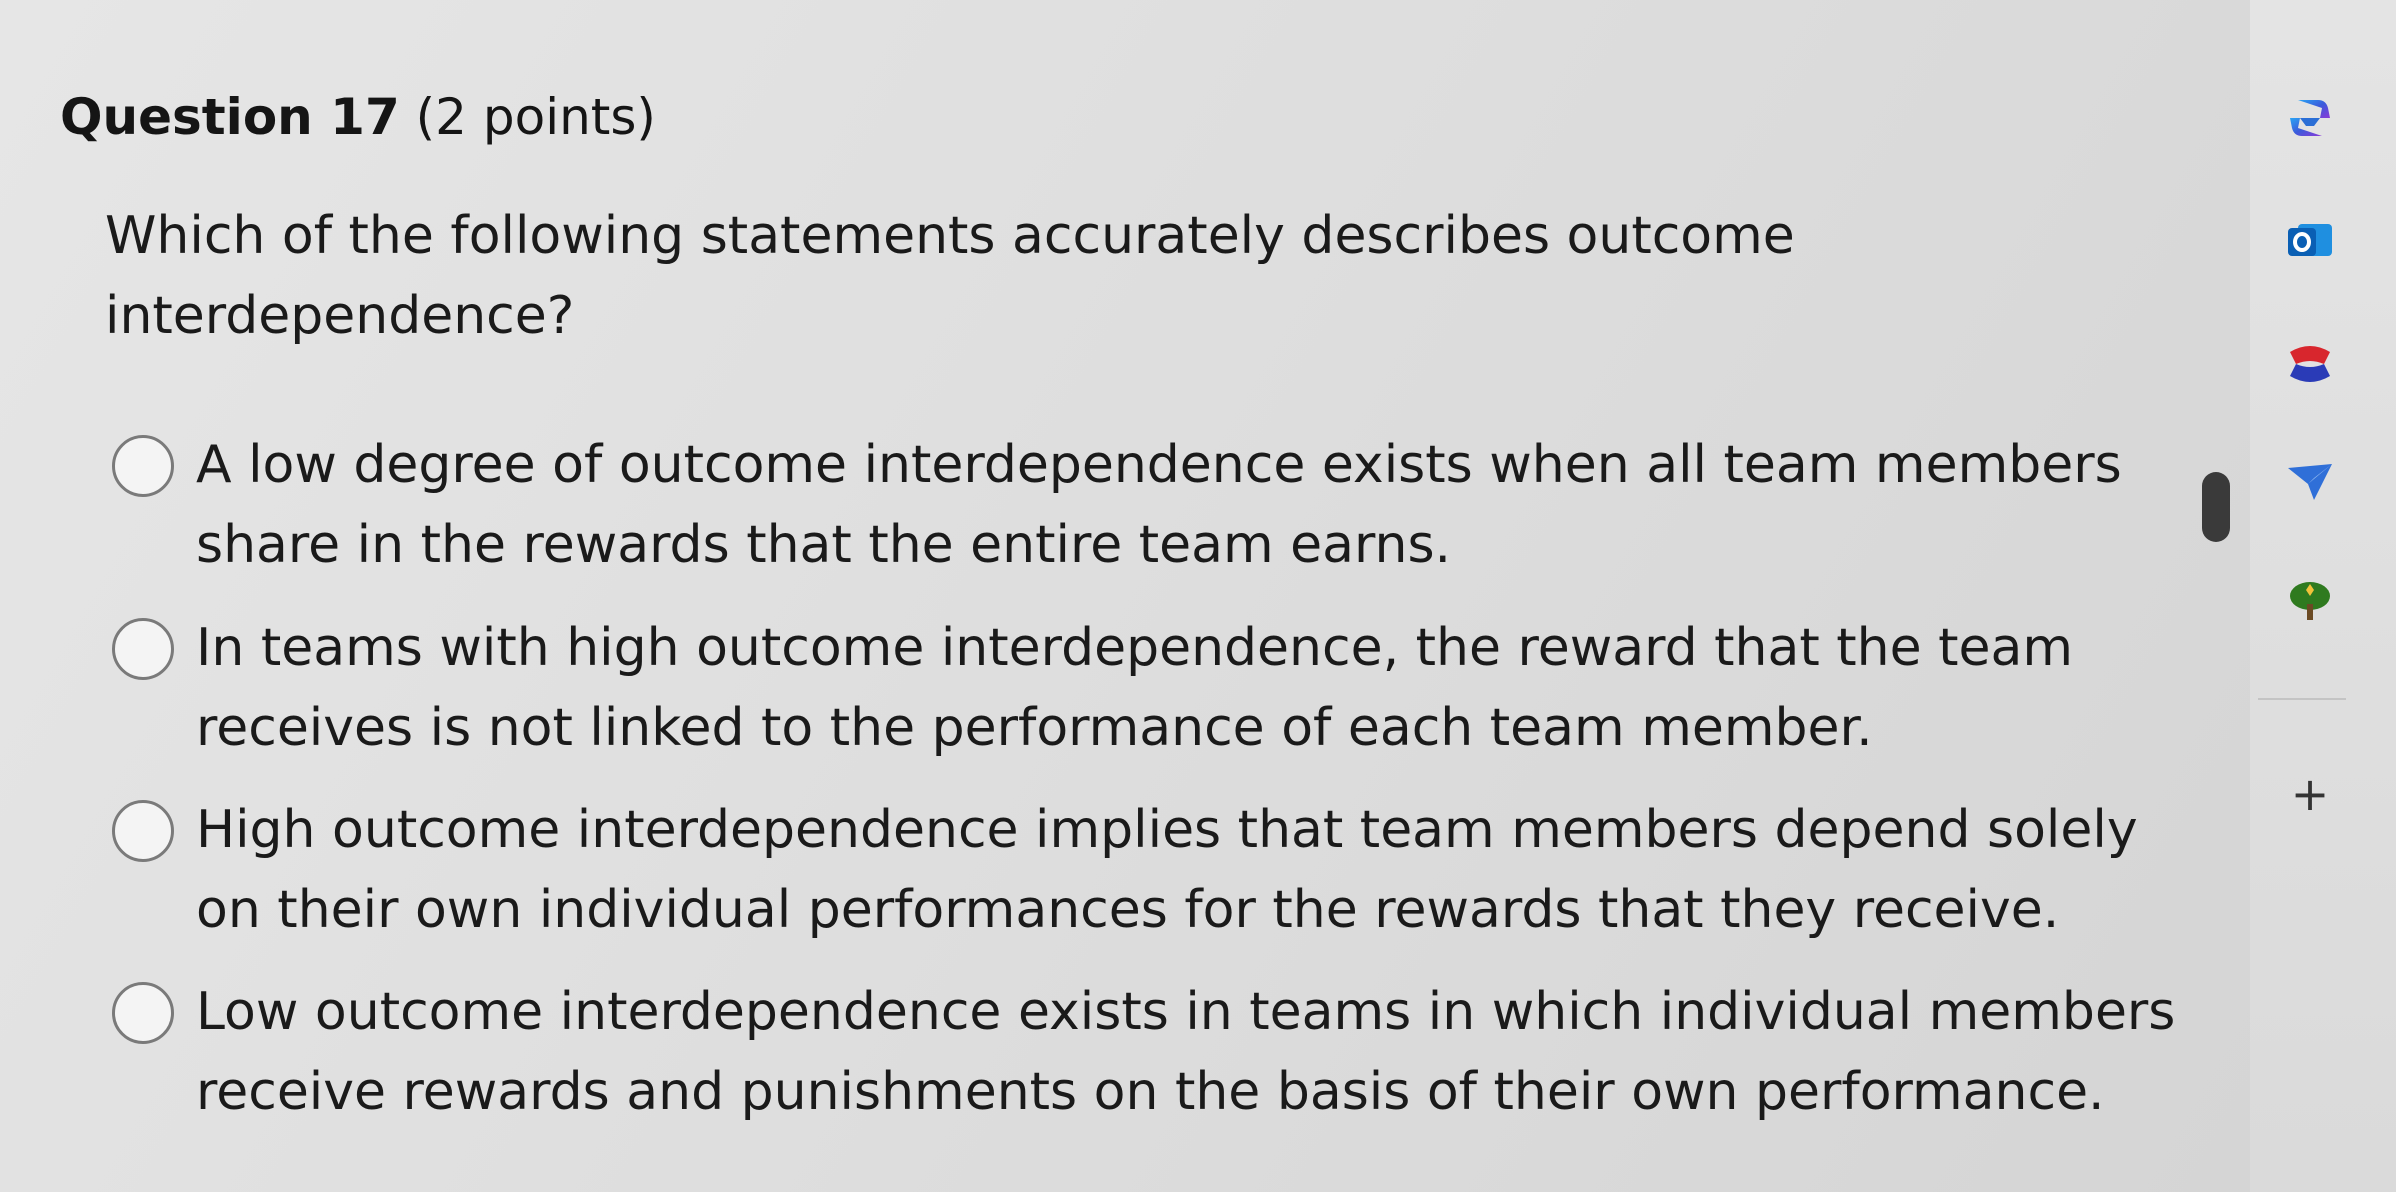 The height and width of the screenshot is (1192, 2396). What do you see at coordinates (2216, 507) in the screenshot?
I see `scrollbar-thumb` at bounding box center [2216, 507].